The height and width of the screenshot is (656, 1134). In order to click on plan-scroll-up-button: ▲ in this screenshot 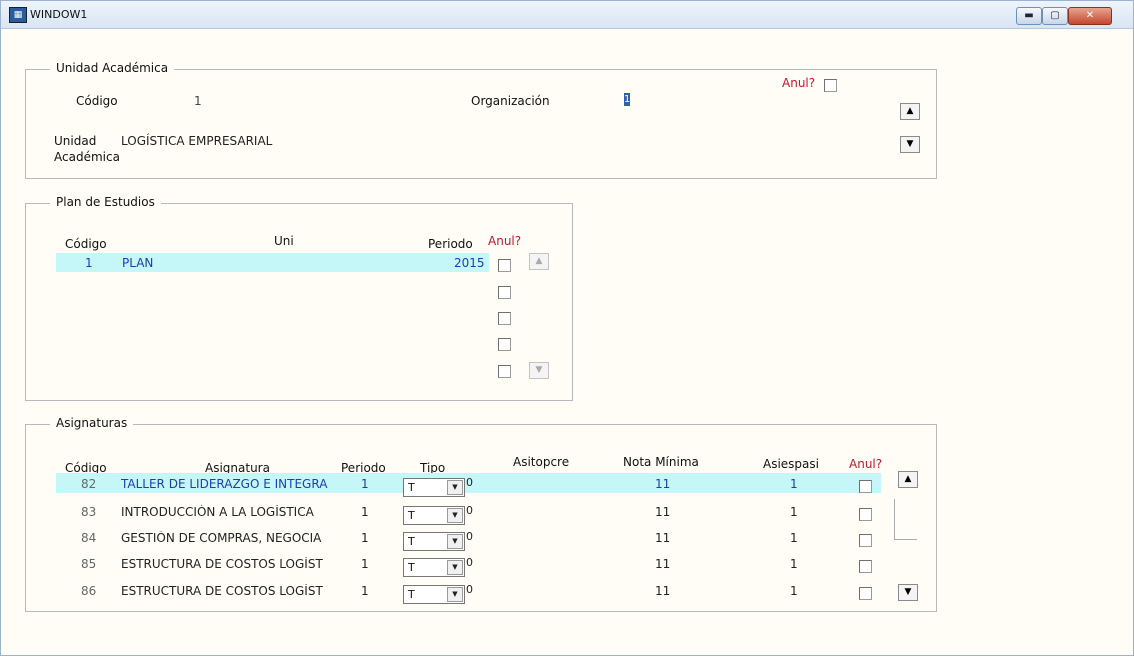, I will do `click(539, 261)`.